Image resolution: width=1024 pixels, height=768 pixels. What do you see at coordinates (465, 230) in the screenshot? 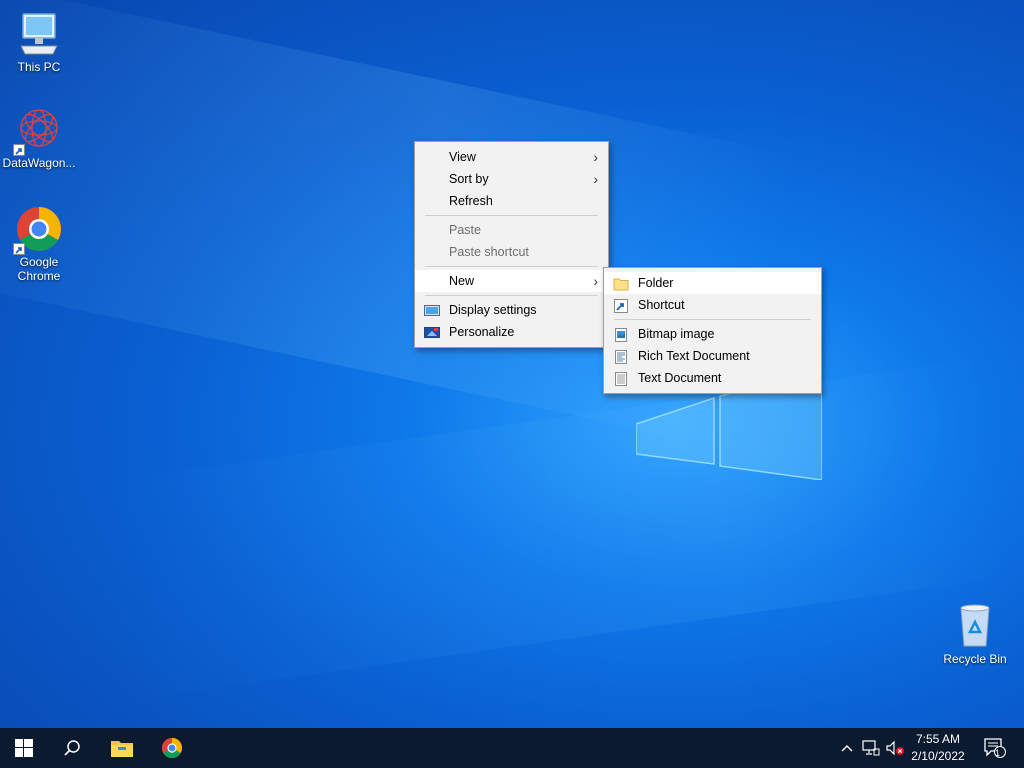
I see `menu-item-label: Paste` at bounding box center [465, 230].